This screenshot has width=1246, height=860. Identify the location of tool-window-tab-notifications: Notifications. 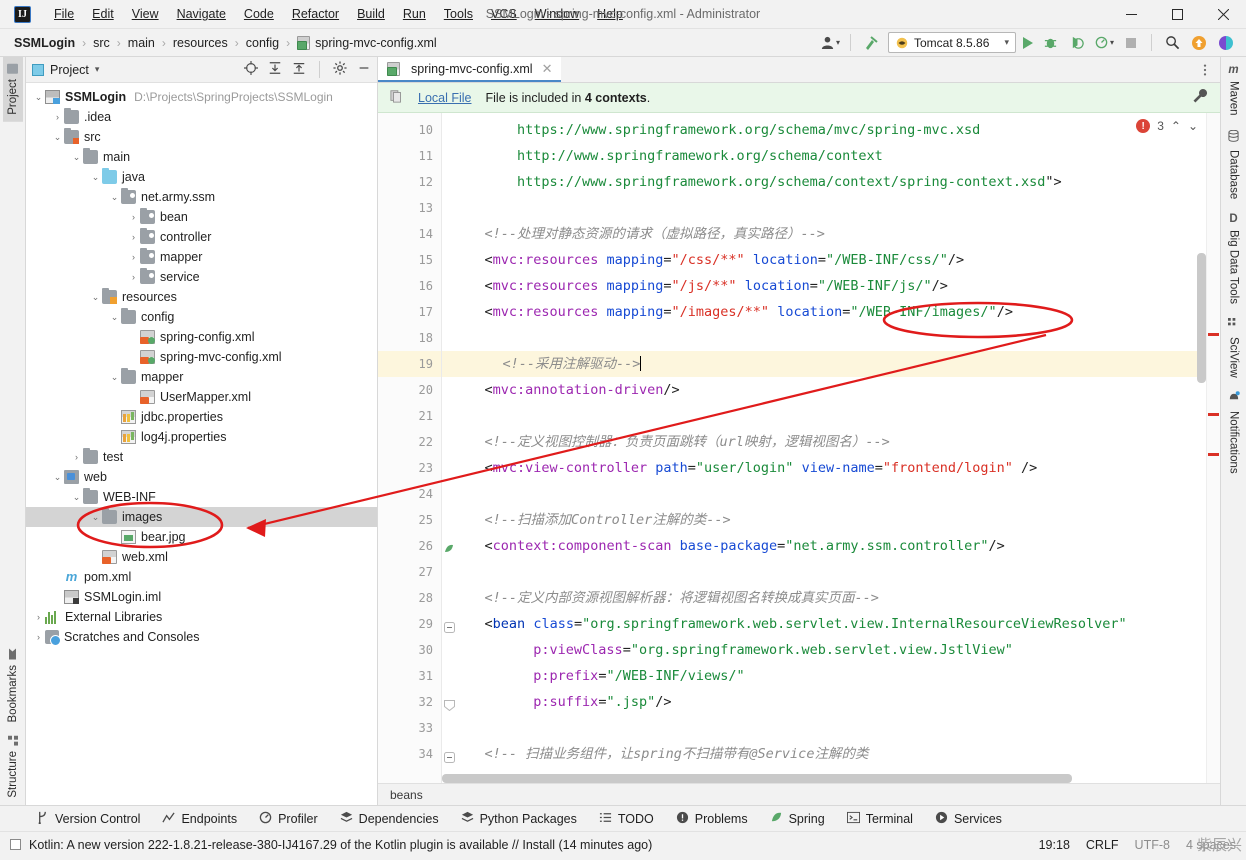
(1234, 432).